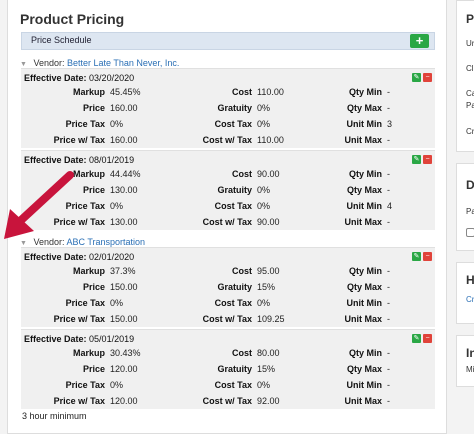 The height and width of the screenshot is (434, 474). I want to click on price-value: 150.00, so click(124, 287).